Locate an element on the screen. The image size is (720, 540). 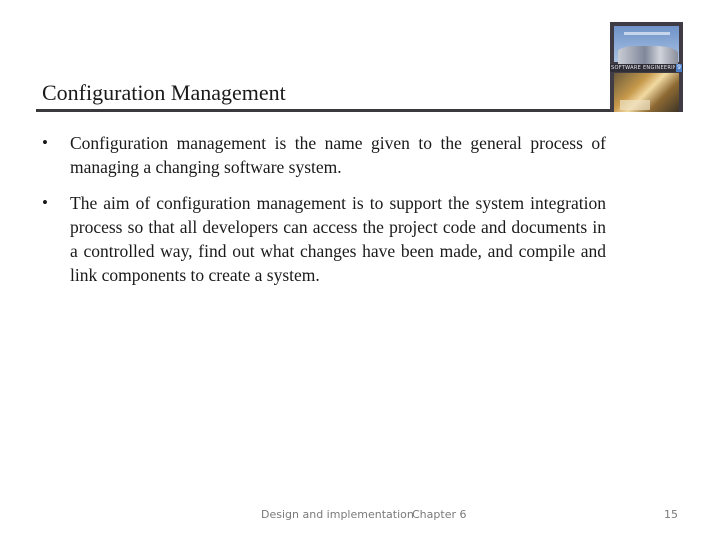
book-cover-image: SOFTWARE ENGINEERING 9 is located at coordinates (646, 67).